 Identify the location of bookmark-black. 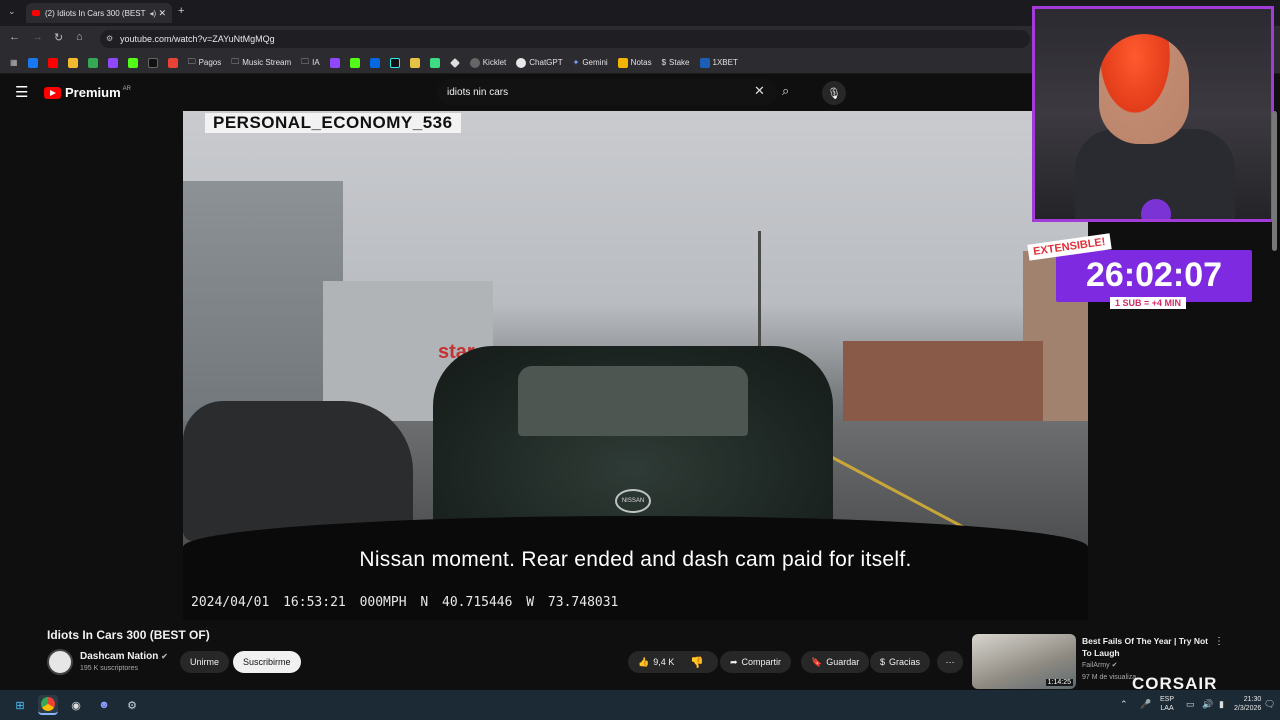
(153, 63).